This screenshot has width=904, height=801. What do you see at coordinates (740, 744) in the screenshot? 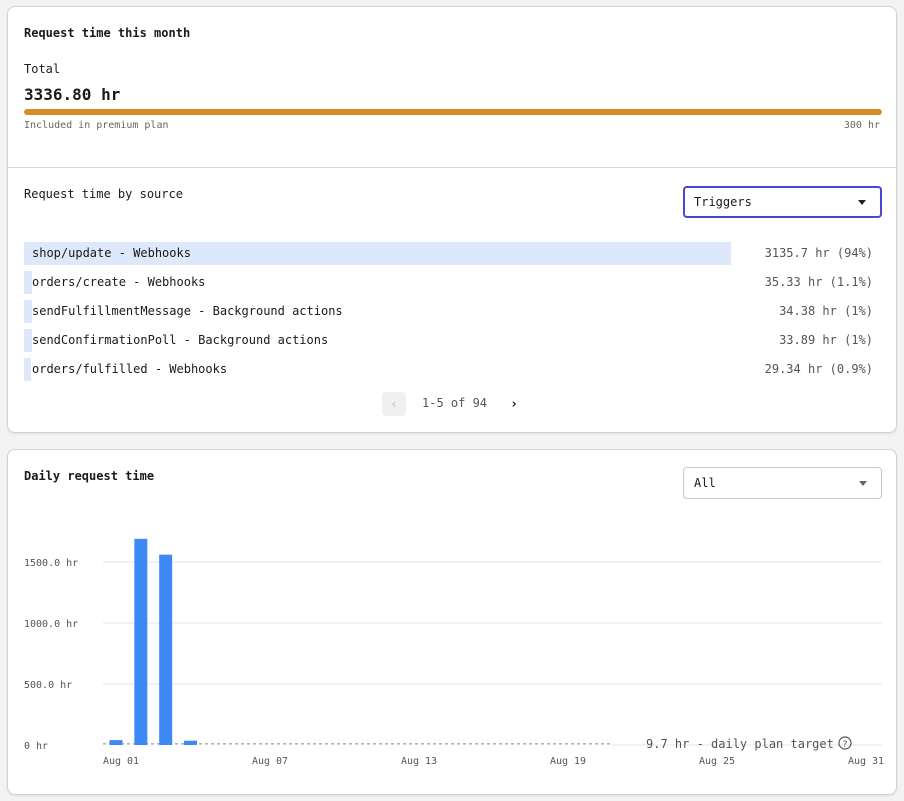
I see `daily-target-label: 9.7 hr - daily plan target` at bounding box center [740, 744].